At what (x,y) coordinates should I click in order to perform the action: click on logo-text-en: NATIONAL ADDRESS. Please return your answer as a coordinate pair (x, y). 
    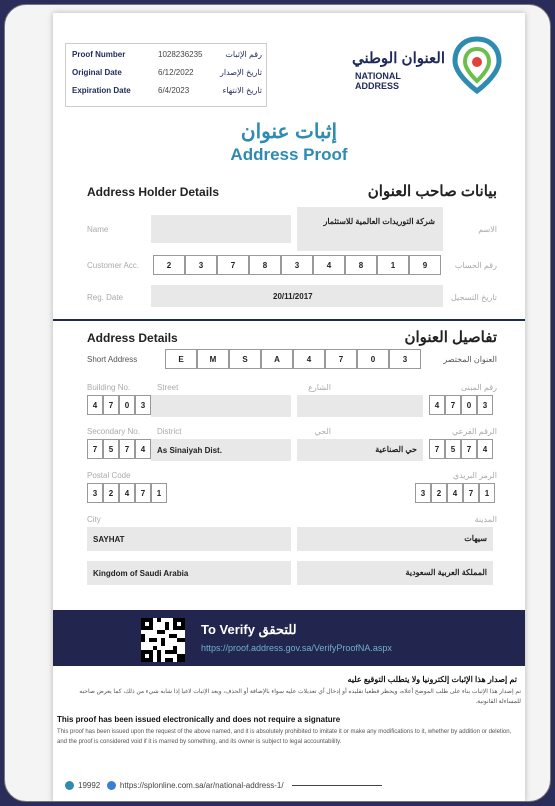
    Looking at the image, I should click on (378, 81).